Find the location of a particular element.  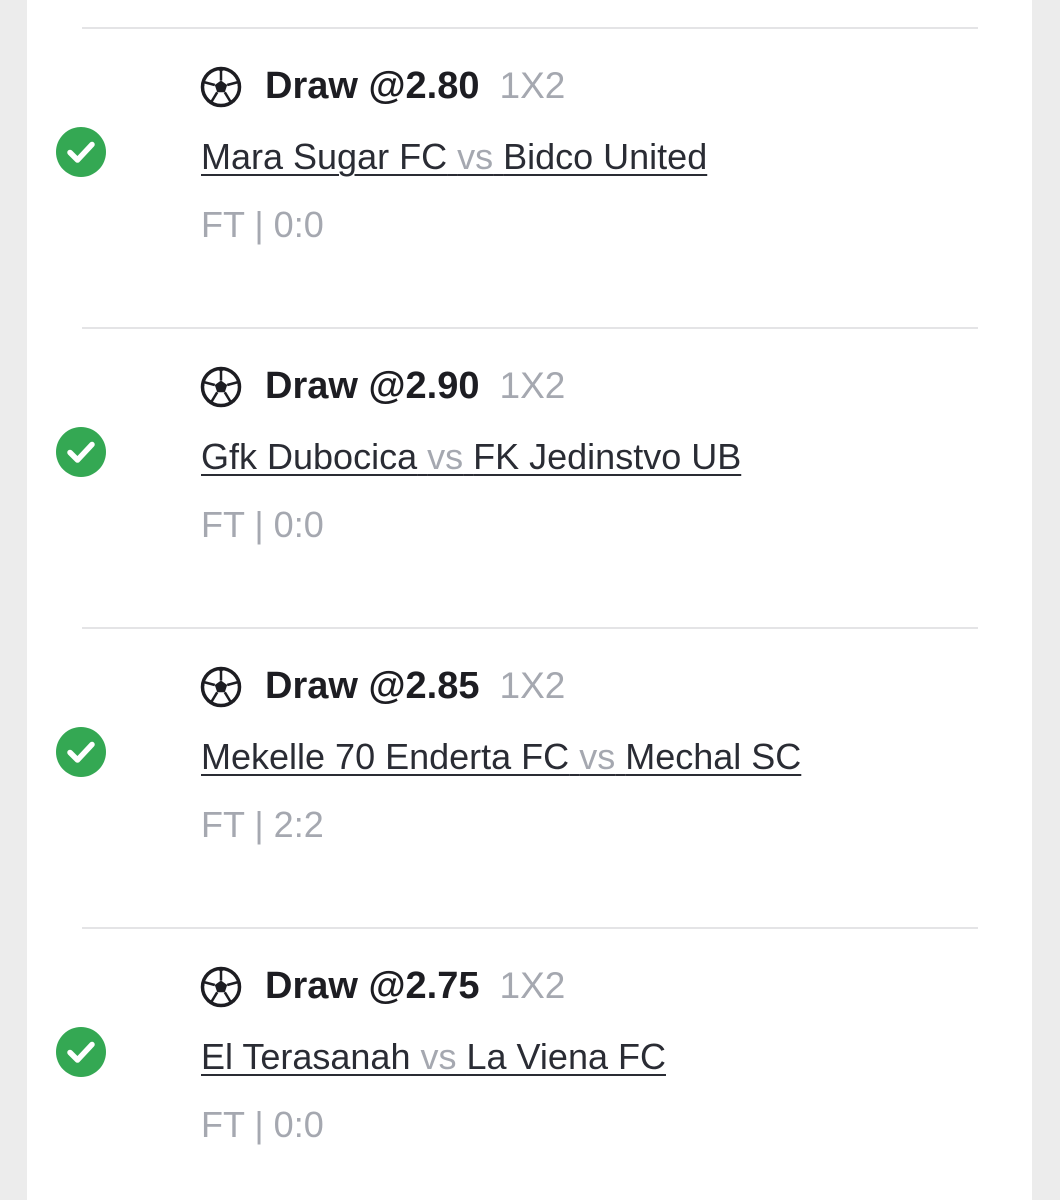

selection: Draw @2.80 1X2 is located at coordinates (415, 90).